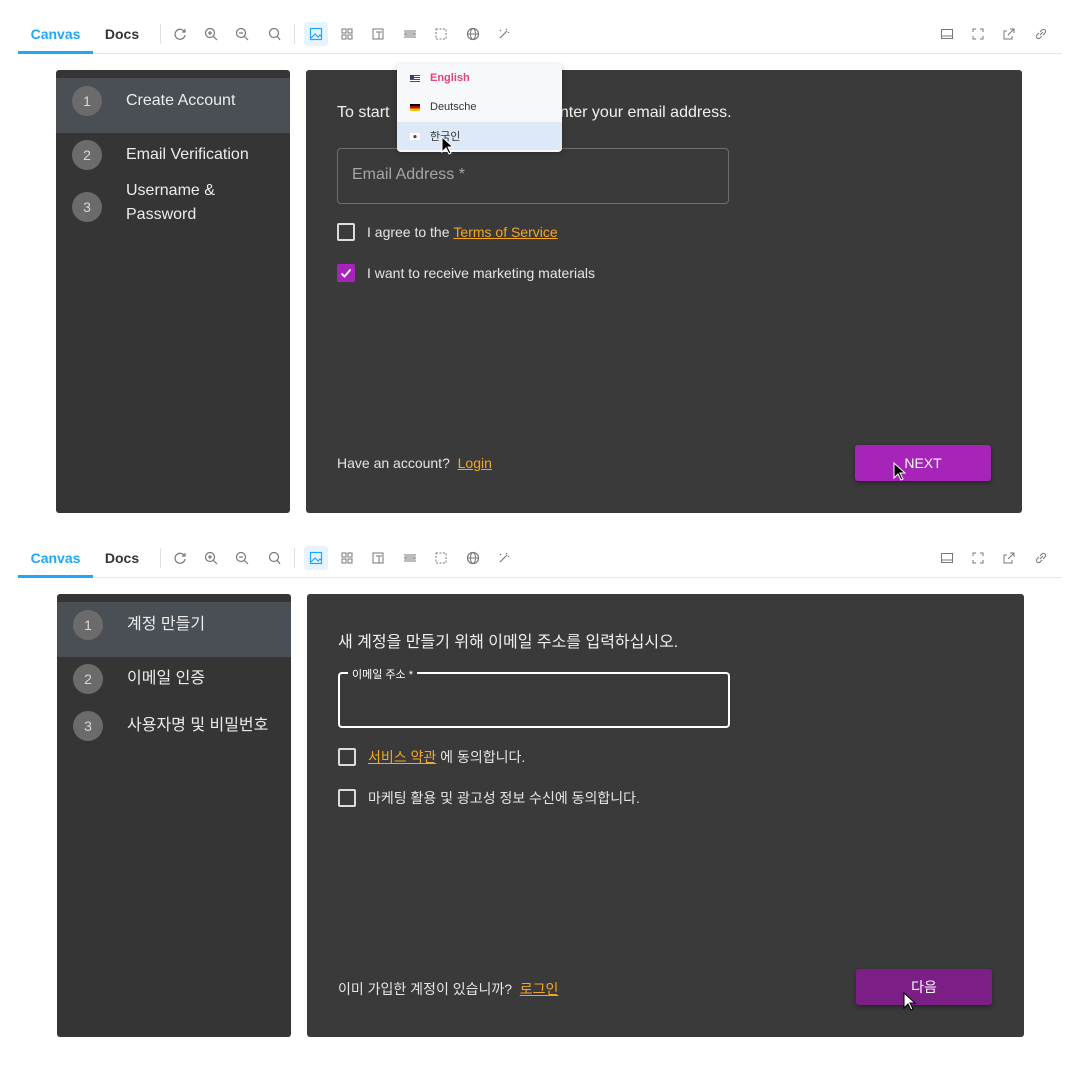  Describe the element at coordinates (187, 154) in the screenshot. I see `step-label: Email Verification` at that location.